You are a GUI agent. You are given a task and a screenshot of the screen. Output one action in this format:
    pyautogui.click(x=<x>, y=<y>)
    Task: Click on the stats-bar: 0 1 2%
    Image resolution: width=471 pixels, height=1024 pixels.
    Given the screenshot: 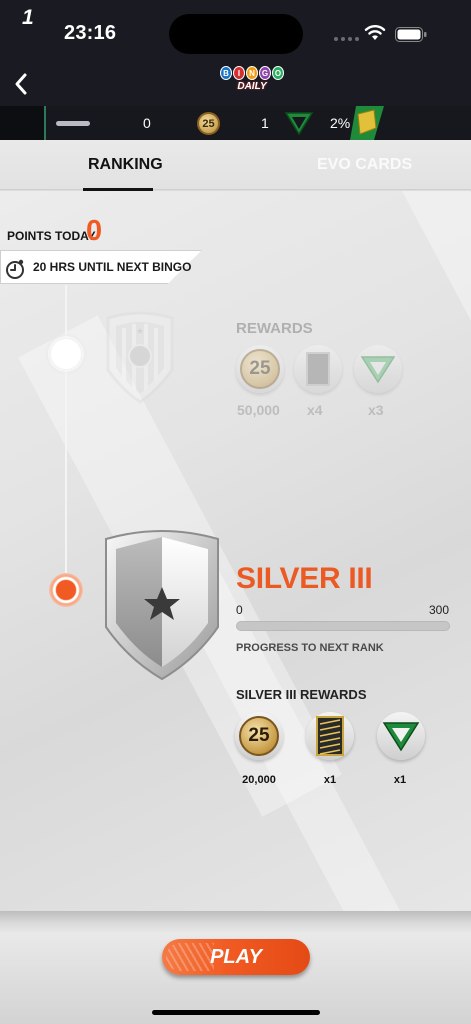 What is the action you would take?
    pyautogui.click(x=235, y=123)
    